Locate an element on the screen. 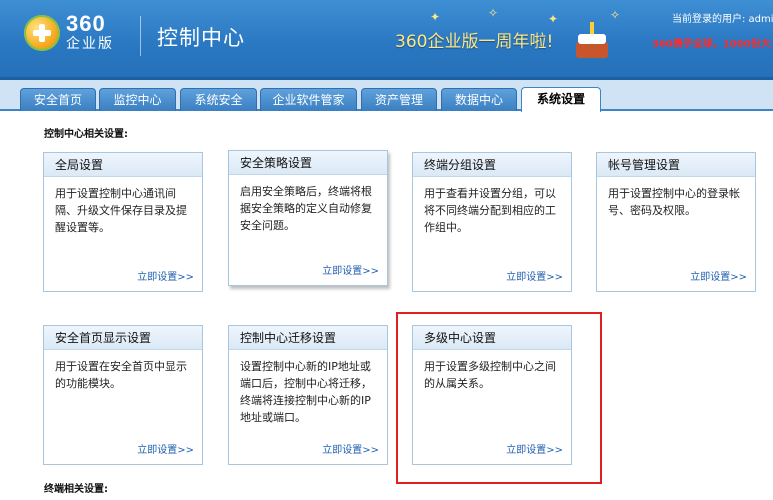 This screenshot has height=500, width=773. current-user-label: 当前登录的用户: admin is located at coordinates (722, 19).